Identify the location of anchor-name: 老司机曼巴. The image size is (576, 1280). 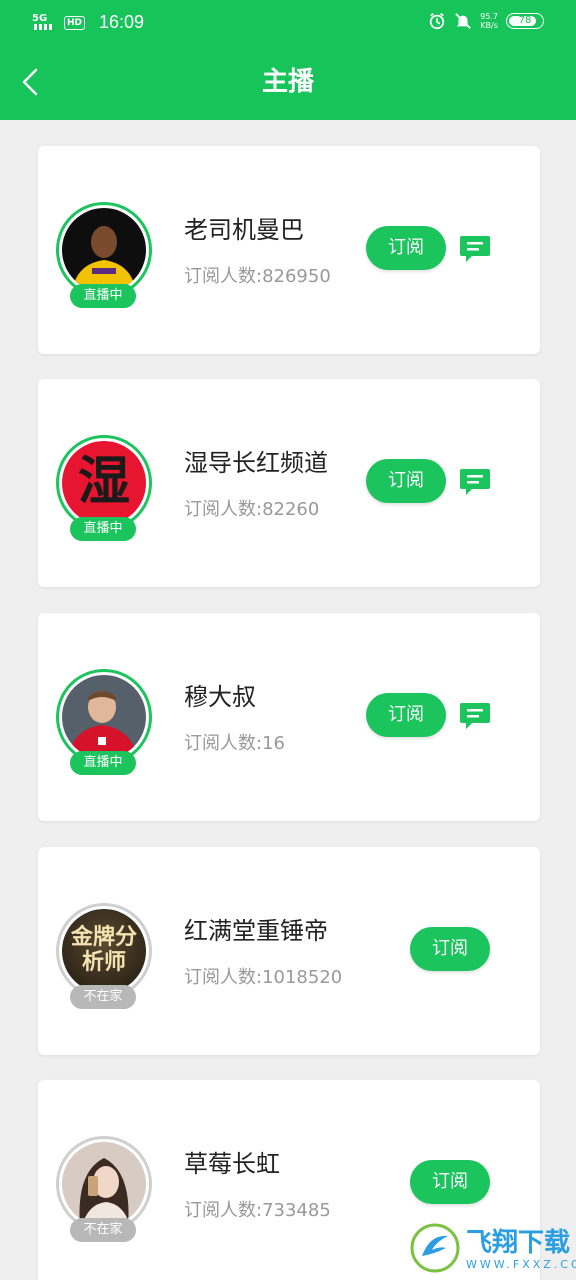
(244, 230).